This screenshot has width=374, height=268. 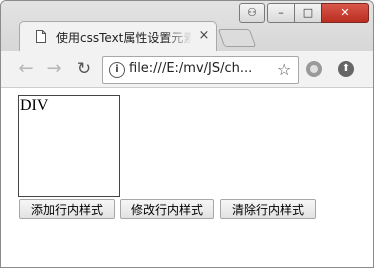 What do you see at coordinates (26, 69) in the screenshot?
I see `back-icon: ←` at bounding box center [26, 69].